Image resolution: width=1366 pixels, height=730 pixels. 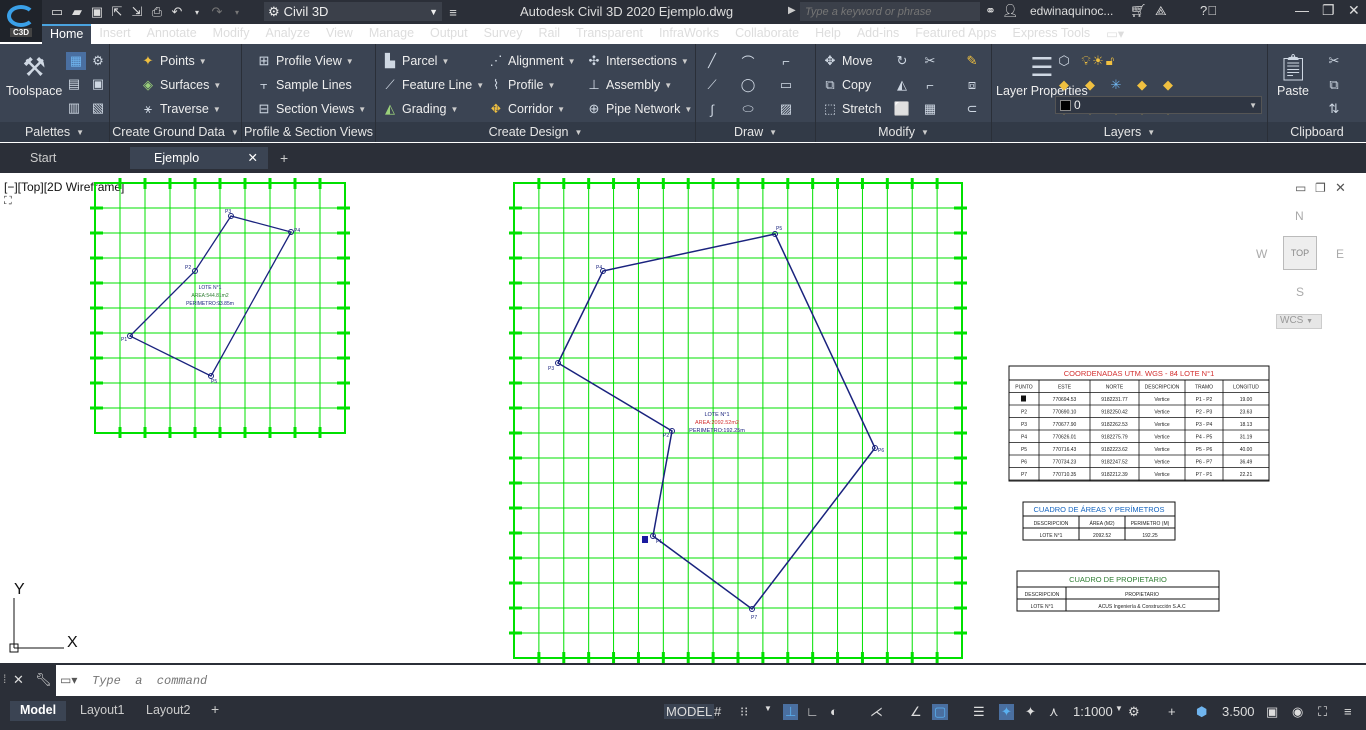 I want to click on properties-box-icon: ▣, so click(x=1272, y=712).